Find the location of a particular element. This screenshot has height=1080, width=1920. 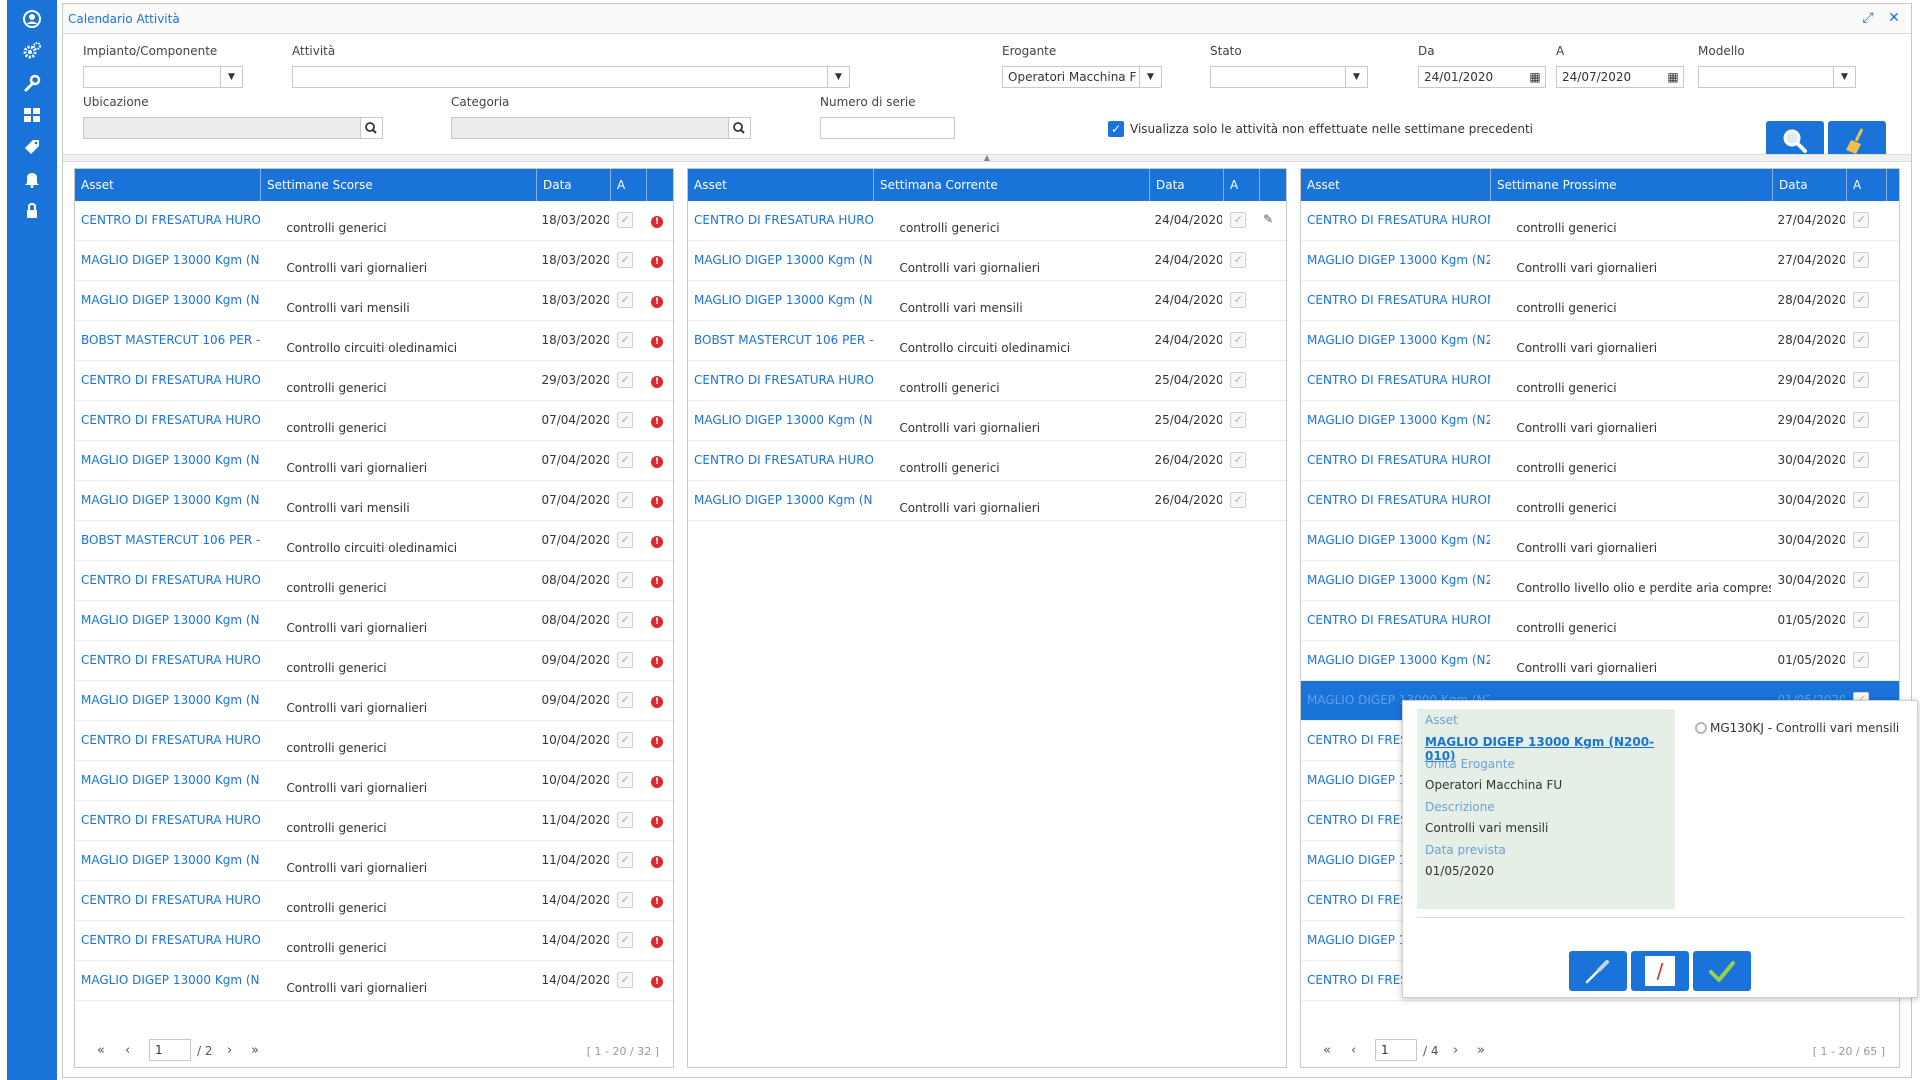

close-icon: ✕ is located at coordinates (1894, 18).